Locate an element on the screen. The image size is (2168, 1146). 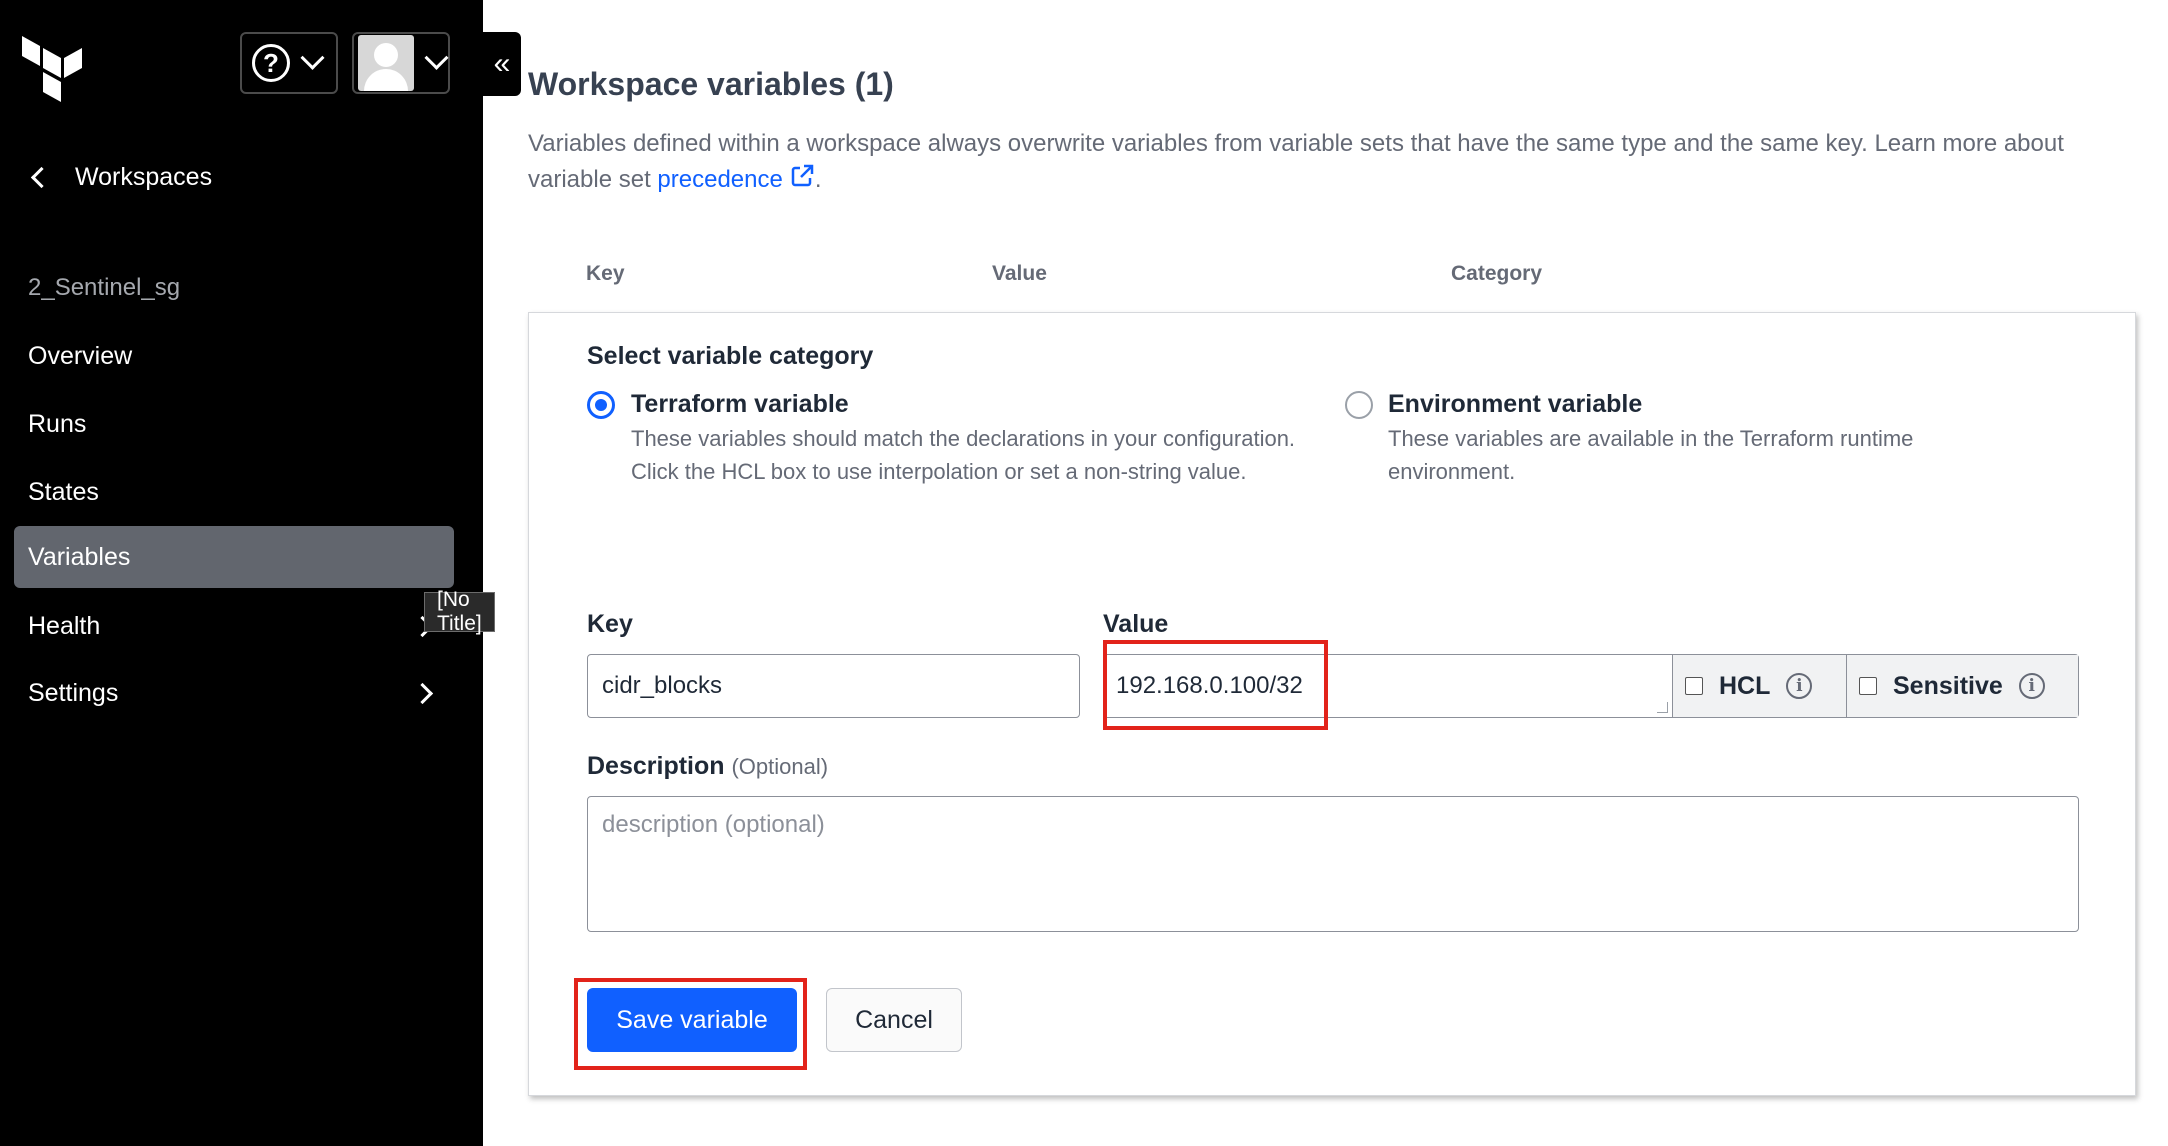
user-menu-button is located at coordinates (401, 63).